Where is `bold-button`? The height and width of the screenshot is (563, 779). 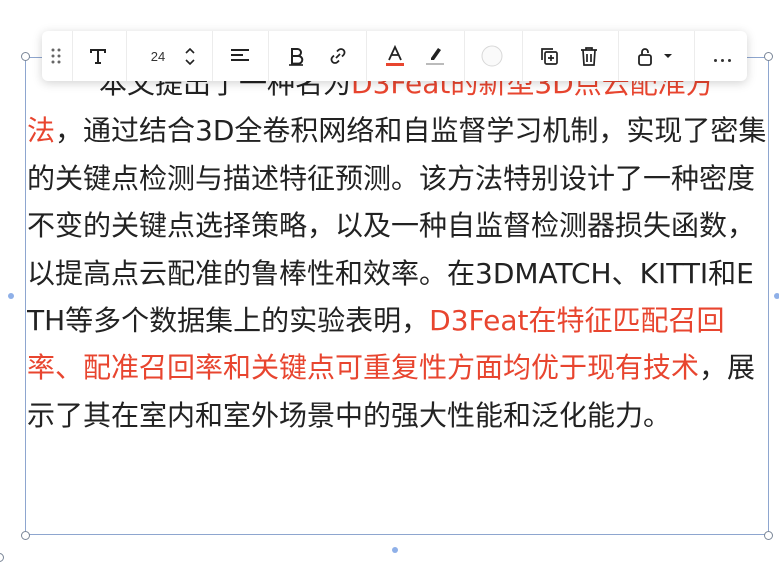
bold-button is located at coordinates (296, 56).